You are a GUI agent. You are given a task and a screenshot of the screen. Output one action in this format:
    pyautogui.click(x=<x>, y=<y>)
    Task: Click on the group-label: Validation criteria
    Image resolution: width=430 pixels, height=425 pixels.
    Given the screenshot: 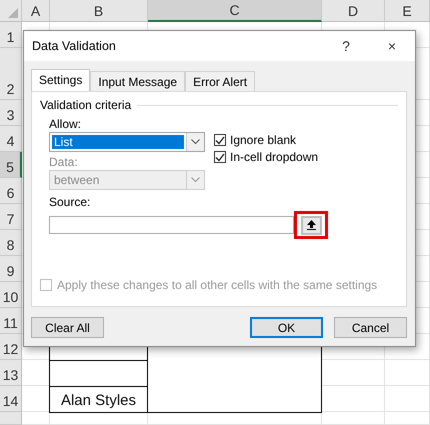 What is the action you would take?
    pyautogui.click(x=86, y=105)
    